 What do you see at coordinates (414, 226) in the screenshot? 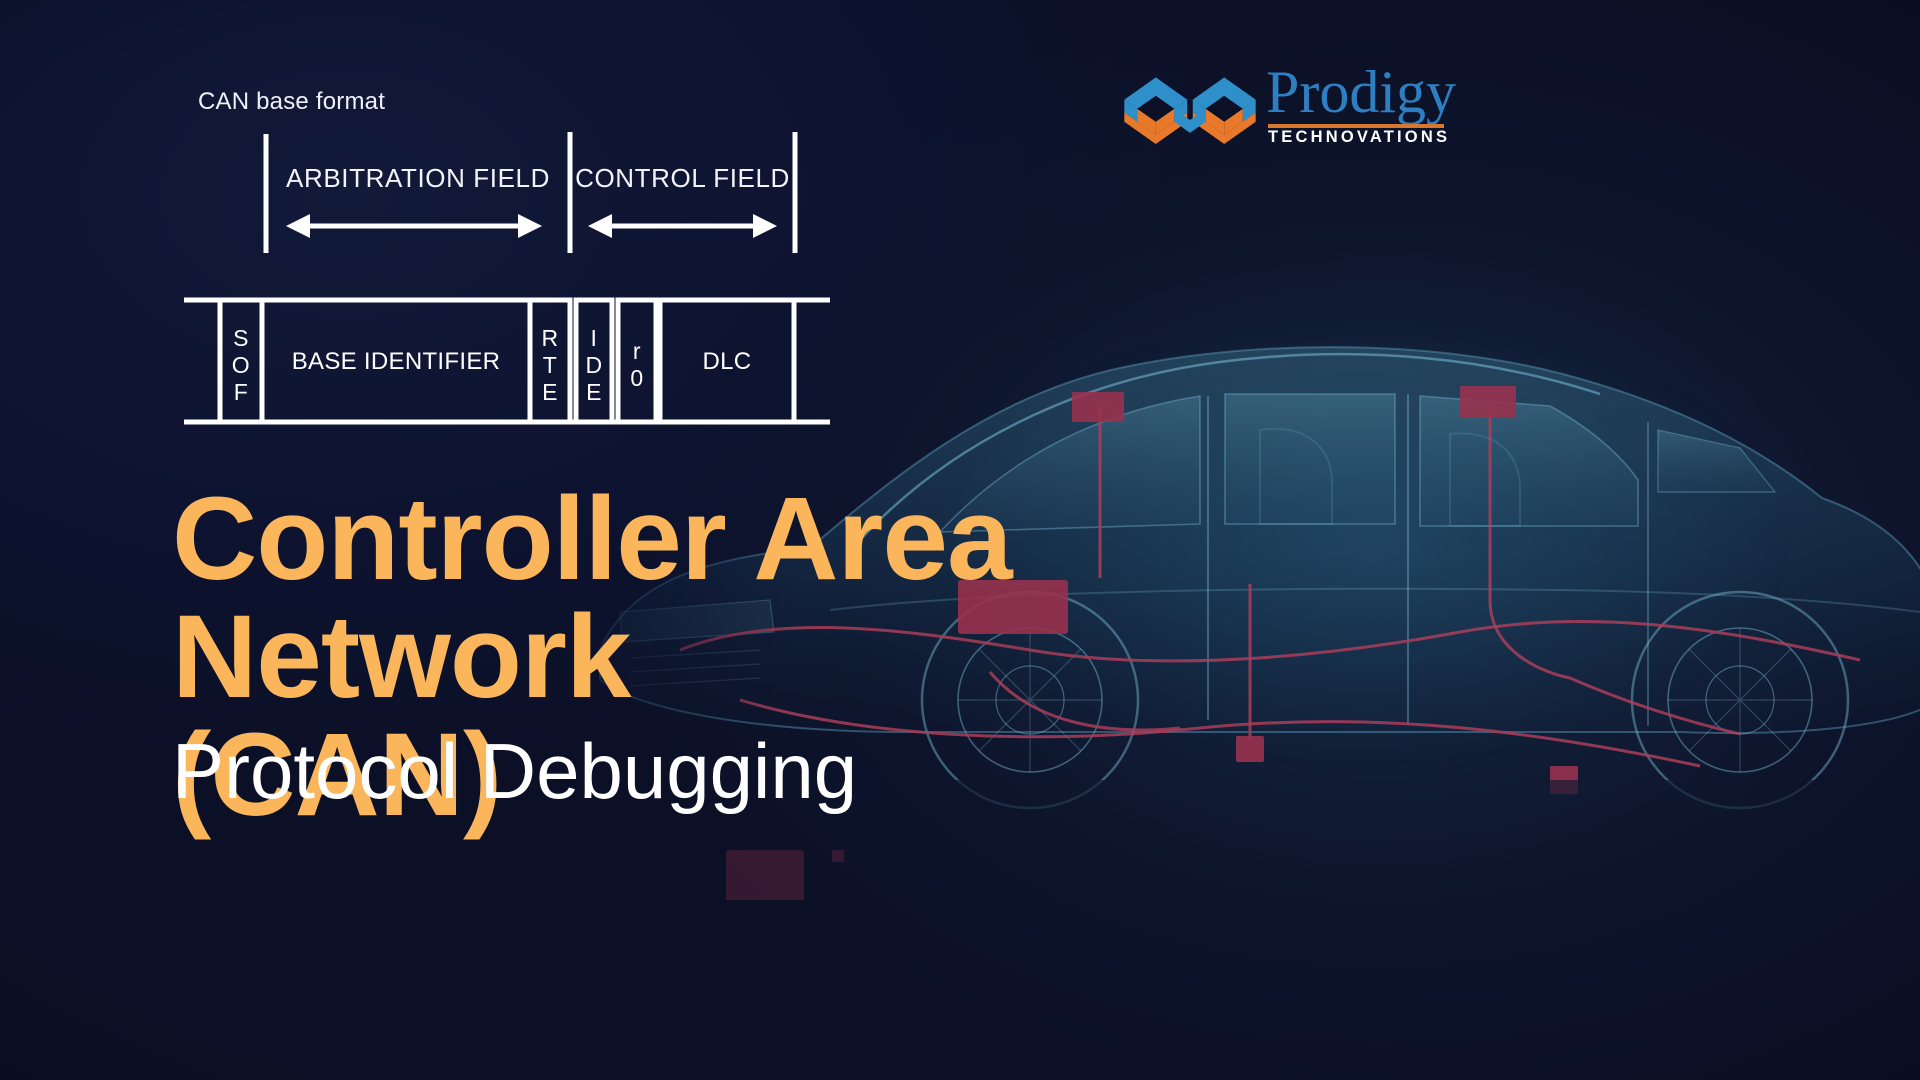
I see `arbitration-arrow` at bounding box center [414, 226].